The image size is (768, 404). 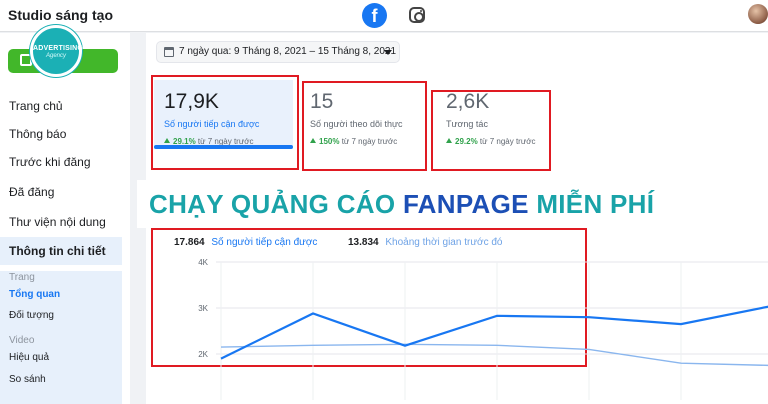 I want to click on series-line-reach, so click(x=494, y=332).